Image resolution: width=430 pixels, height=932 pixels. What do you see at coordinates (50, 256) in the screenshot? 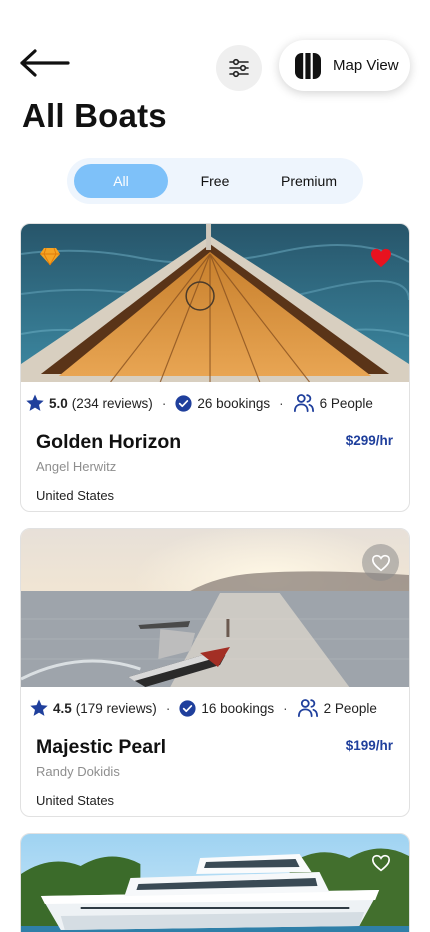
I see `premium-gem-icon` at bounding box center [50, 256].